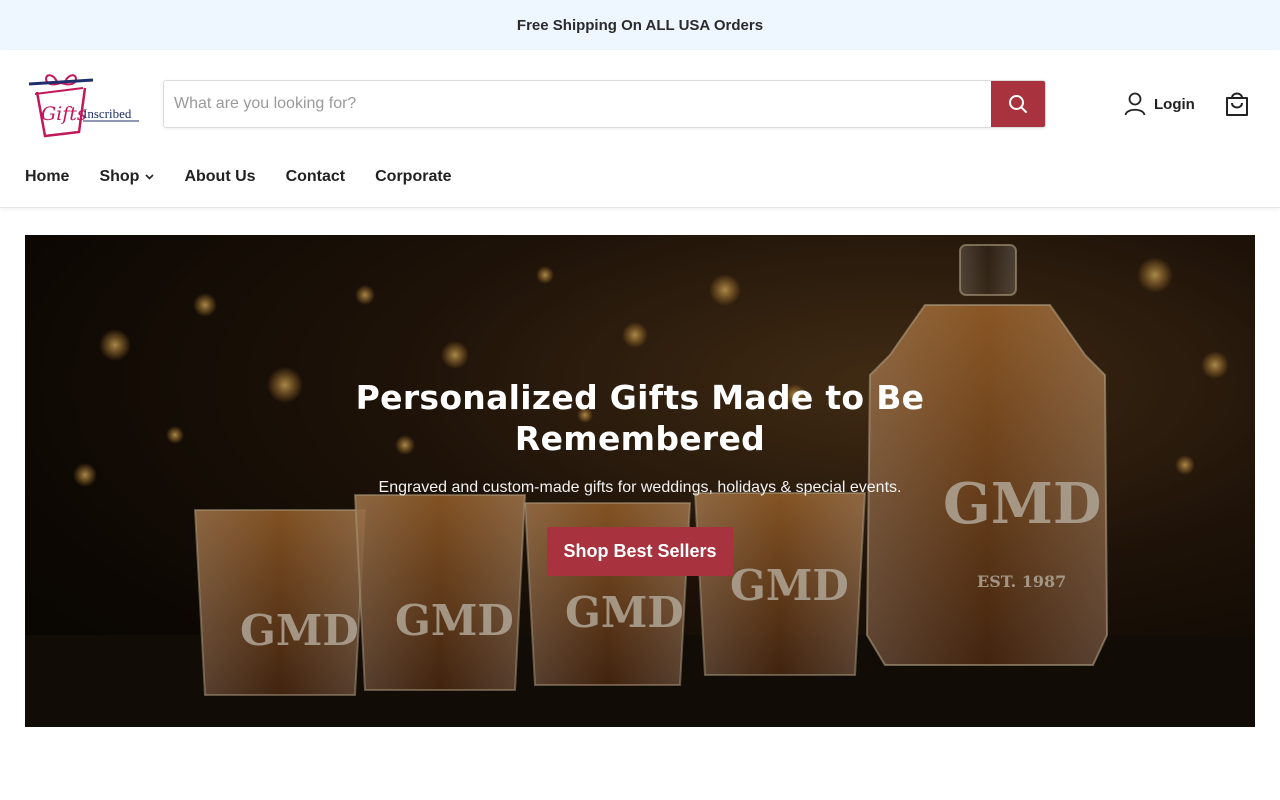  I want to click on nav-item-shop: Shop, so click(127, 177).